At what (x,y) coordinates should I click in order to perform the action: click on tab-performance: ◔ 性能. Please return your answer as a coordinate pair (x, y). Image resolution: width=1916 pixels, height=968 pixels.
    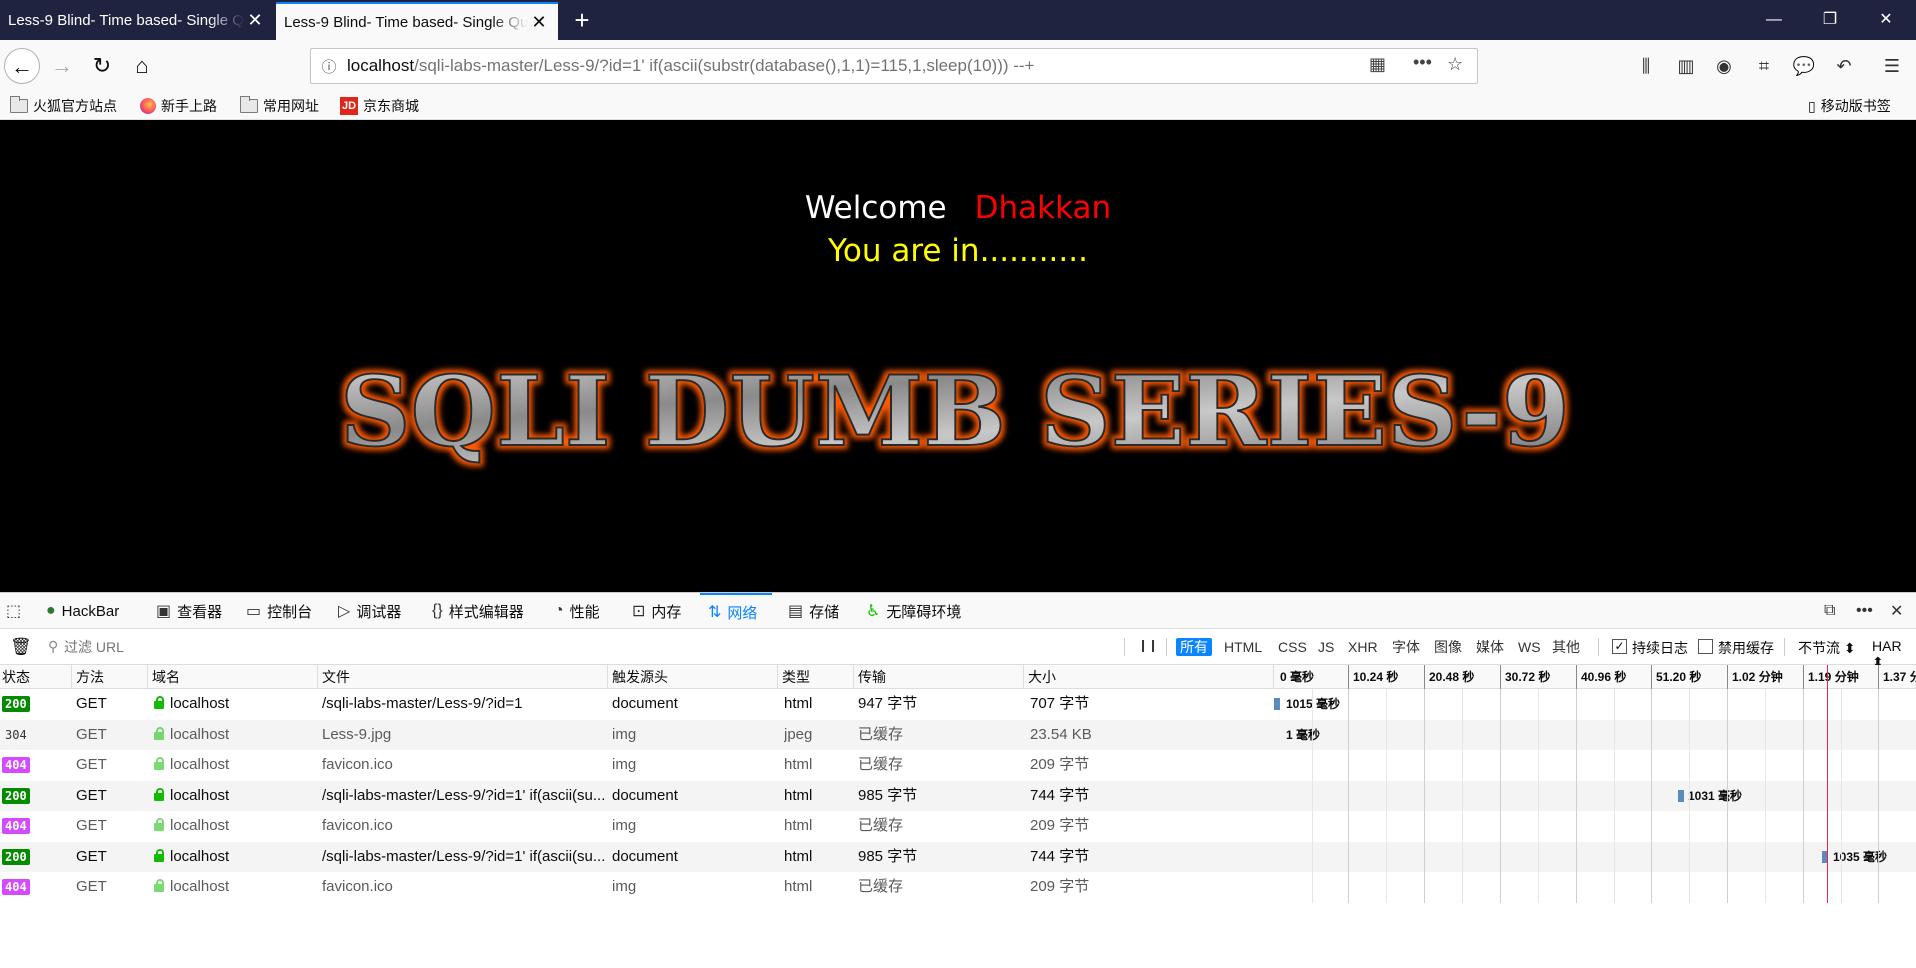
    Looking at the image, I should click on (577, 611).